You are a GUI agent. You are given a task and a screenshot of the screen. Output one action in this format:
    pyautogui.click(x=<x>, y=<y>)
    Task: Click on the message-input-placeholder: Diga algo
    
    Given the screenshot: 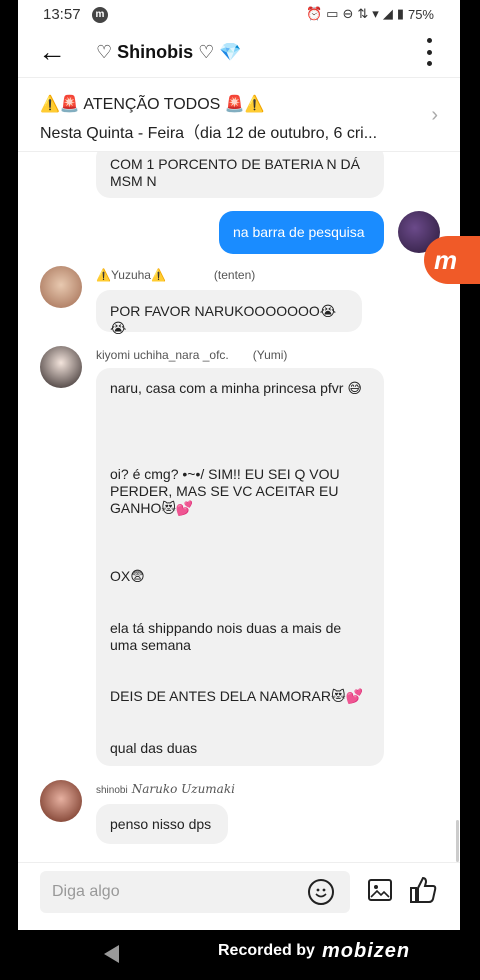 What is the action you would take?
    pyautogui.click(x=86, y=891)
    